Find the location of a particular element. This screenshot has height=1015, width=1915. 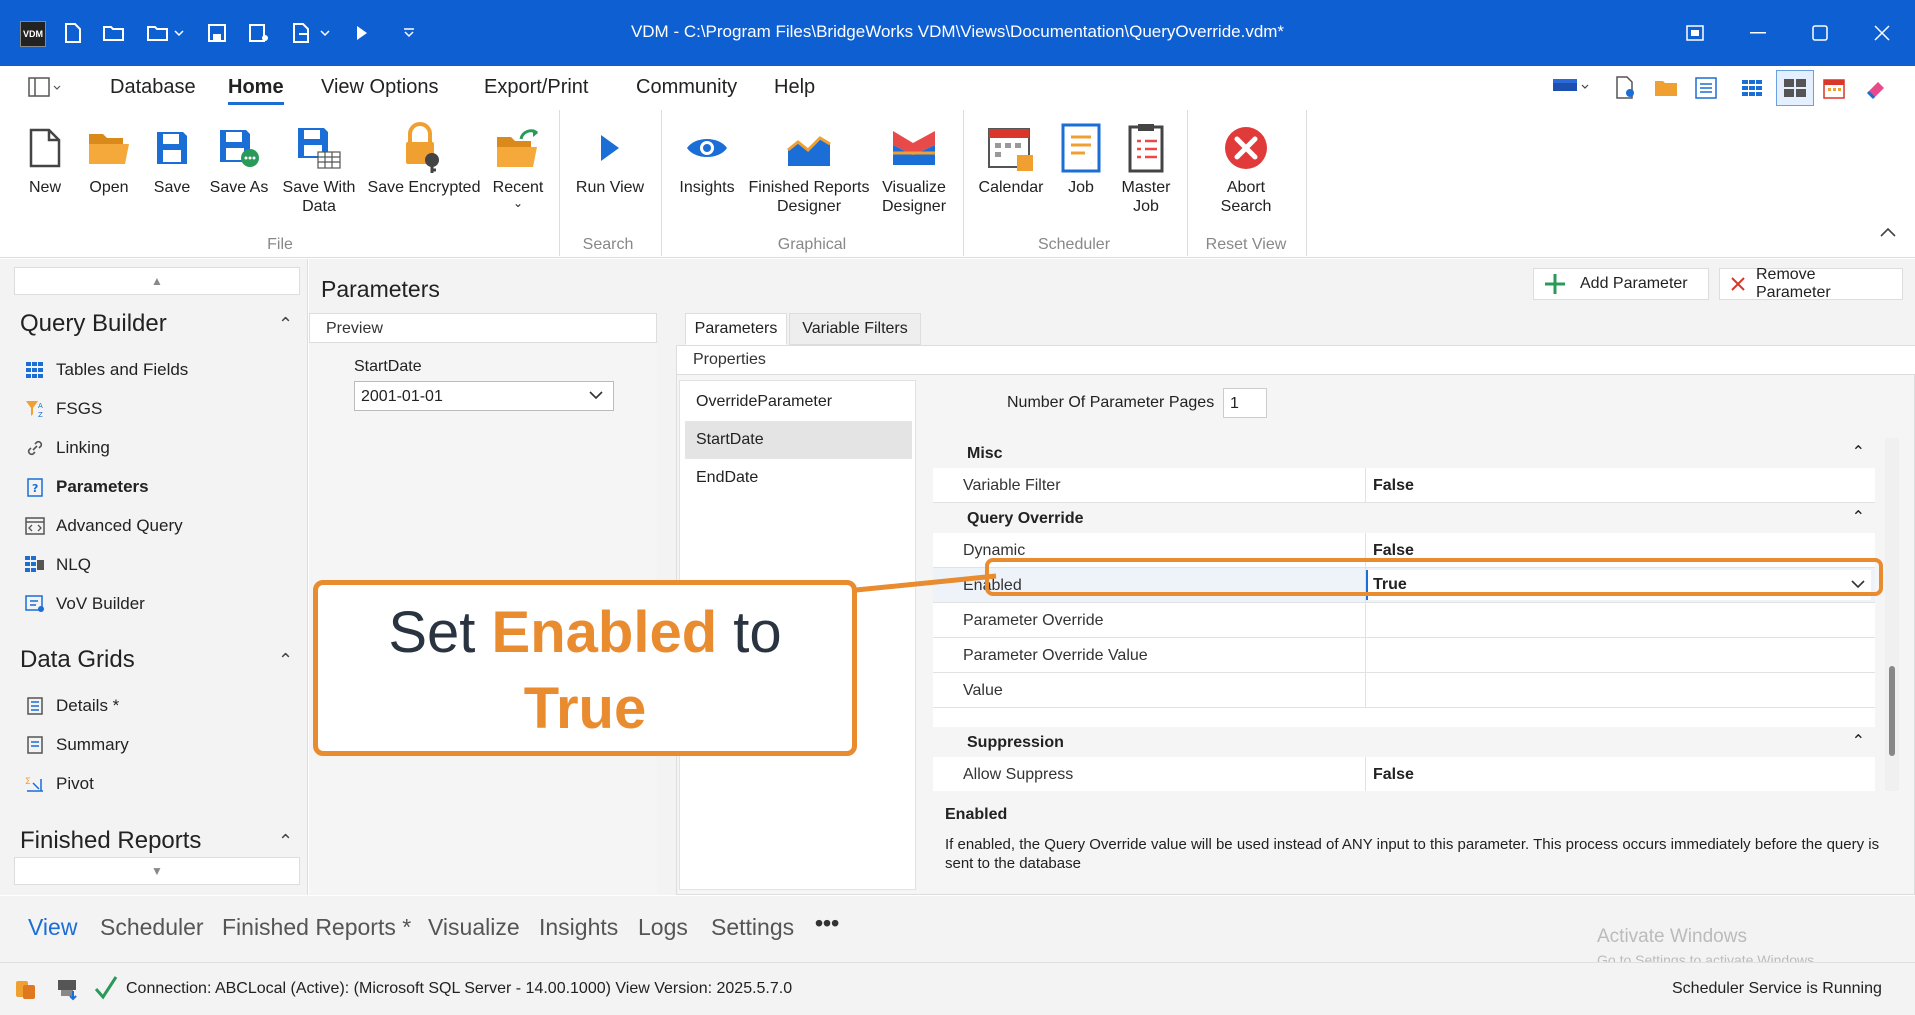

open-recent-dropdown-icon is located at coordinates (166, 33).